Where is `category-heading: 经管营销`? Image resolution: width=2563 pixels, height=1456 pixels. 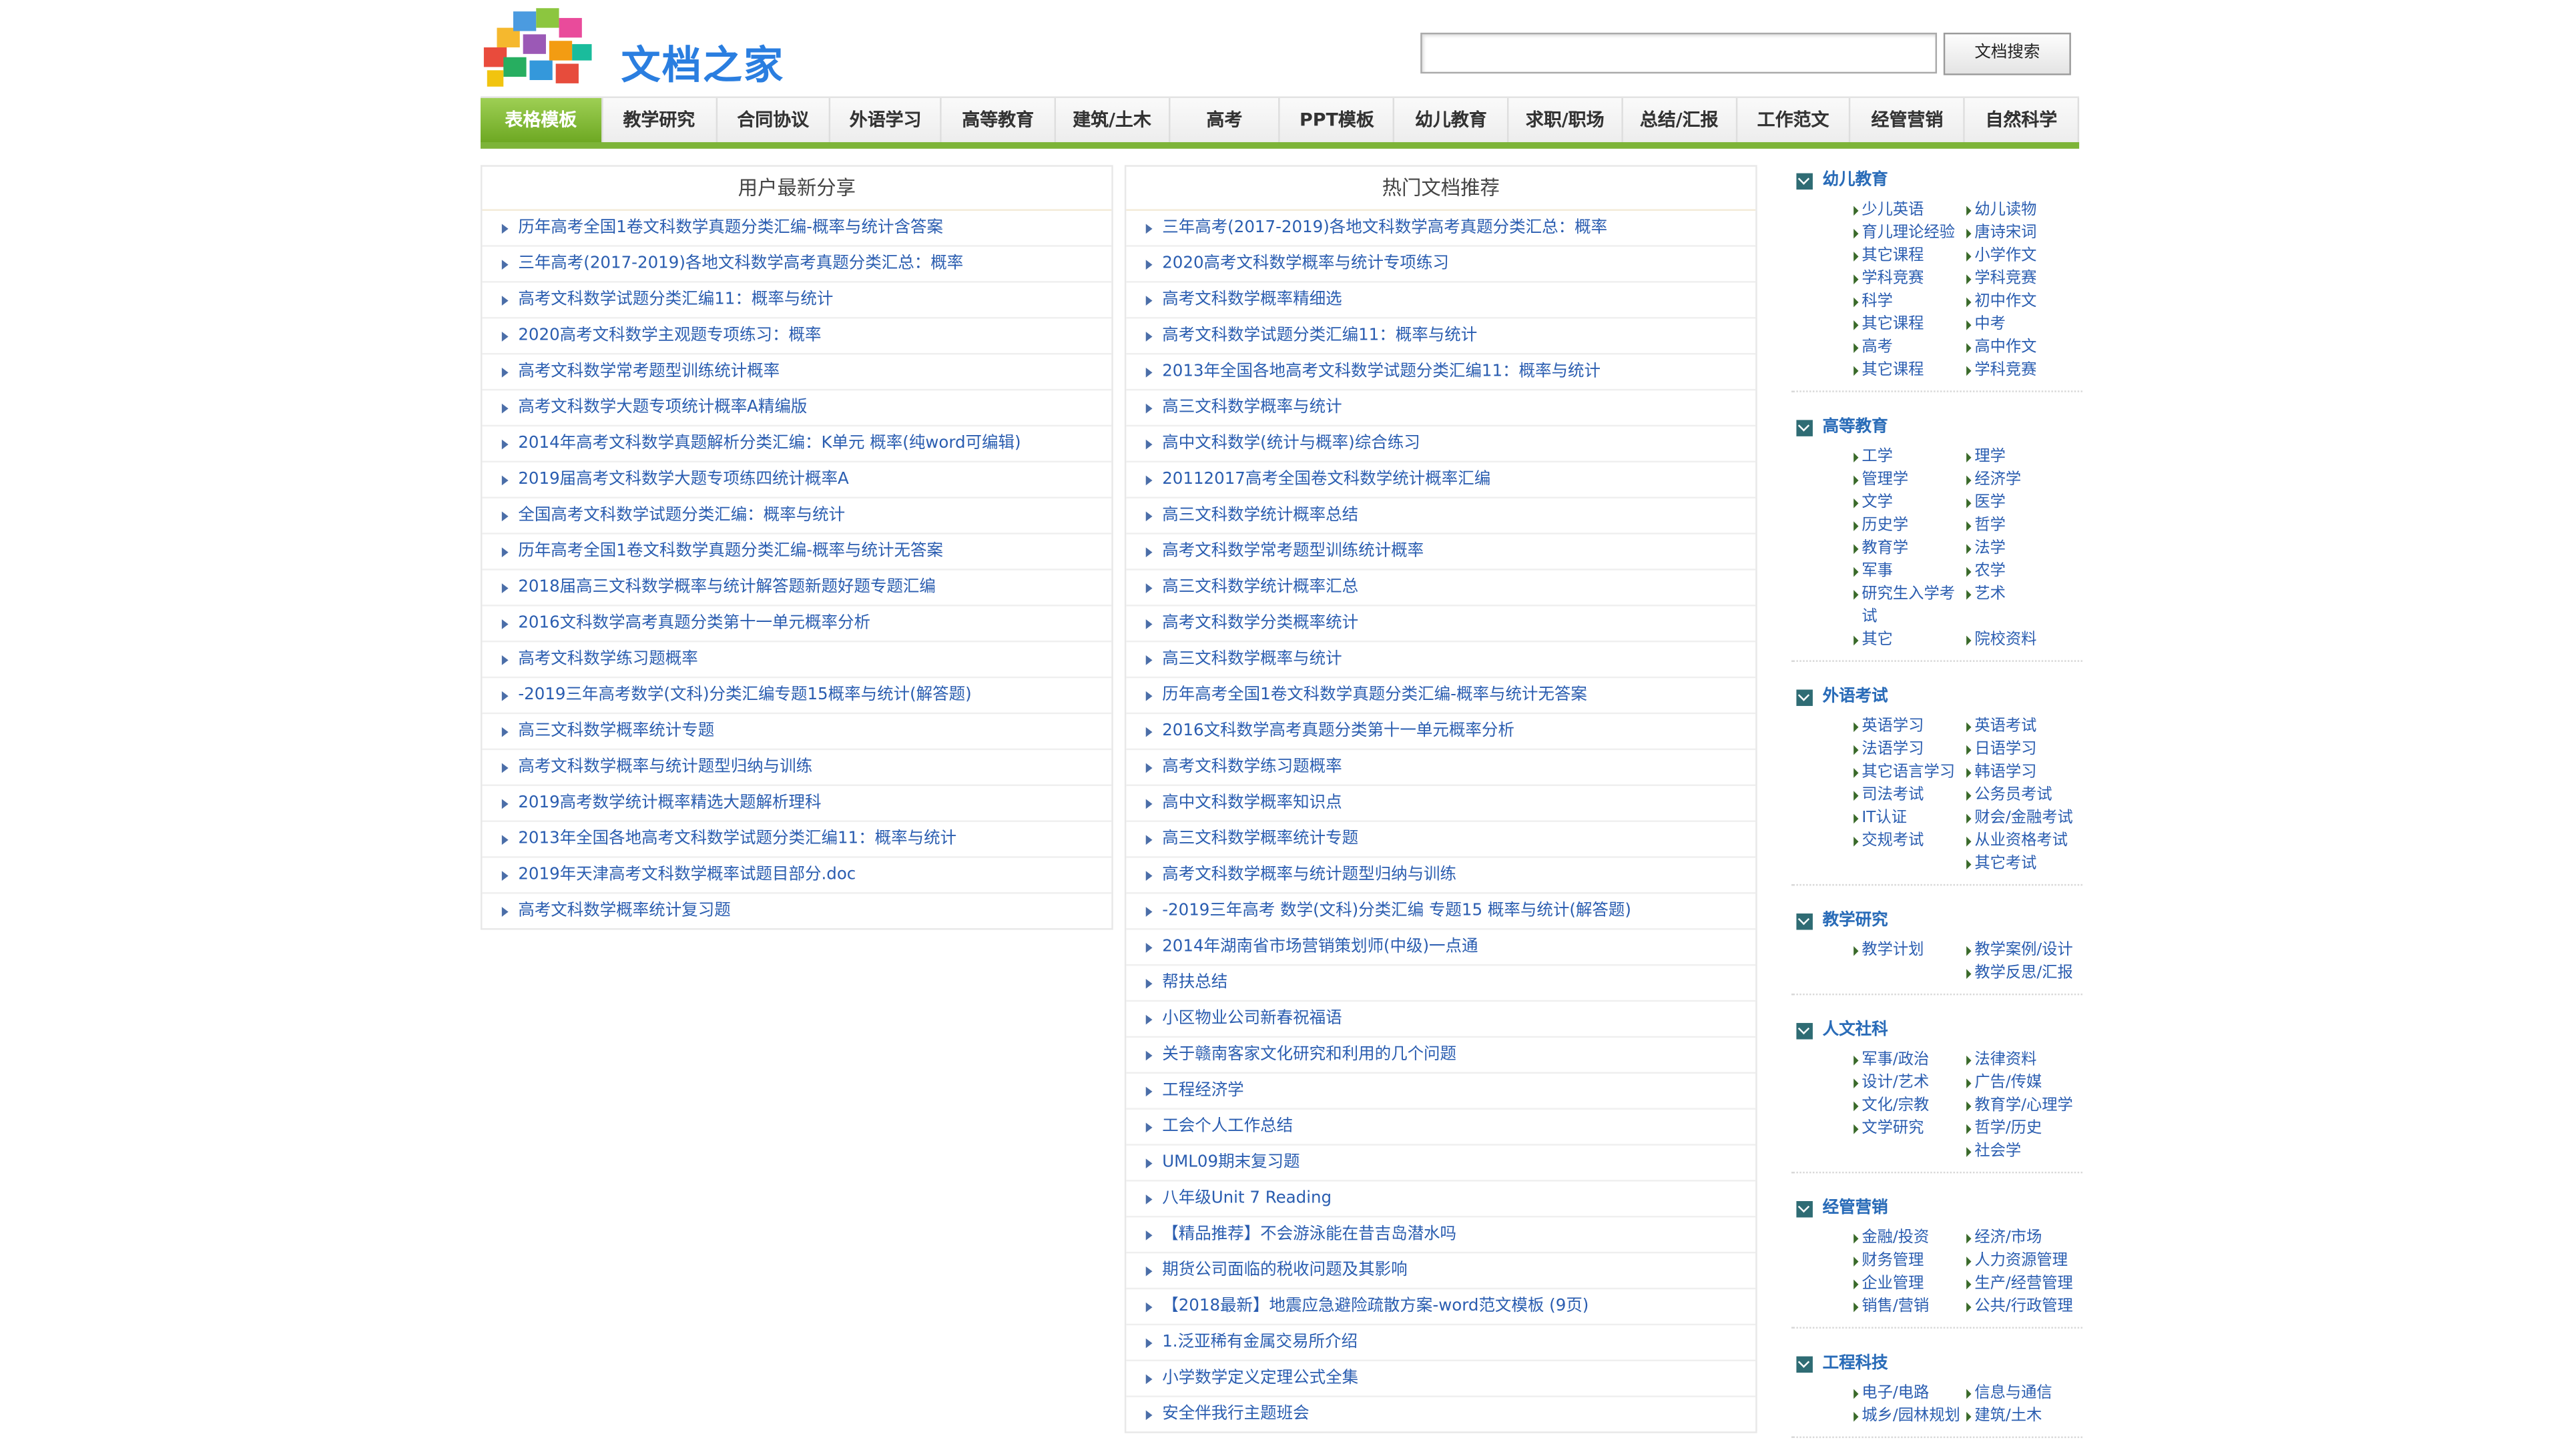 category-heading: 经管营销 is located at coordinates (1936, 1209).